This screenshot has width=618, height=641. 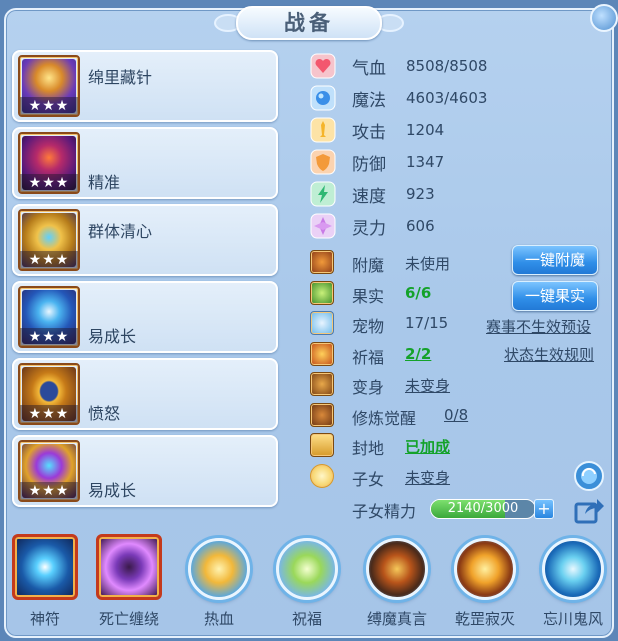 I want to click on event-preset-link: 赛事不生效预设, so click(x=538, y=326).